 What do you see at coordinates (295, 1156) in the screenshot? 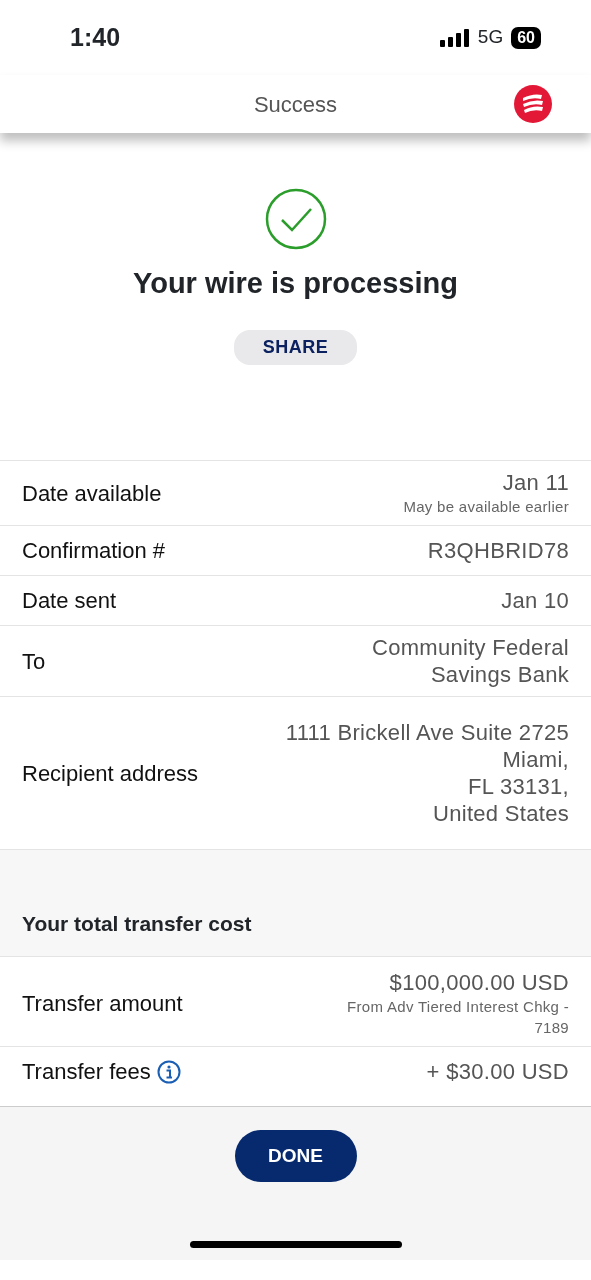
I see `done-button: DONE` at bounding box center [295, 1156].